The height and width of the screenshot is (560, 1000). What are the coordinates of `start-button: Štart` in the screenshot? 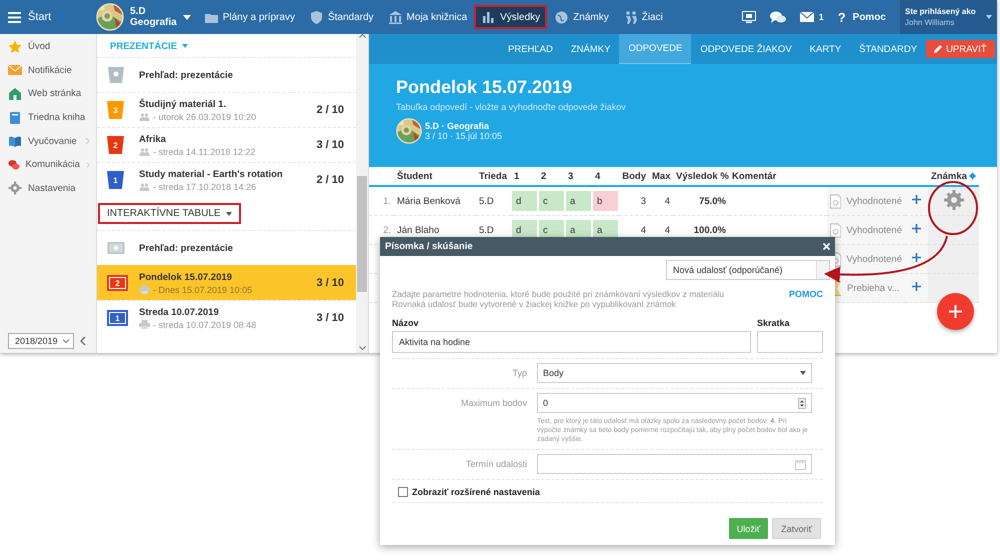 It's located at (44, 17).